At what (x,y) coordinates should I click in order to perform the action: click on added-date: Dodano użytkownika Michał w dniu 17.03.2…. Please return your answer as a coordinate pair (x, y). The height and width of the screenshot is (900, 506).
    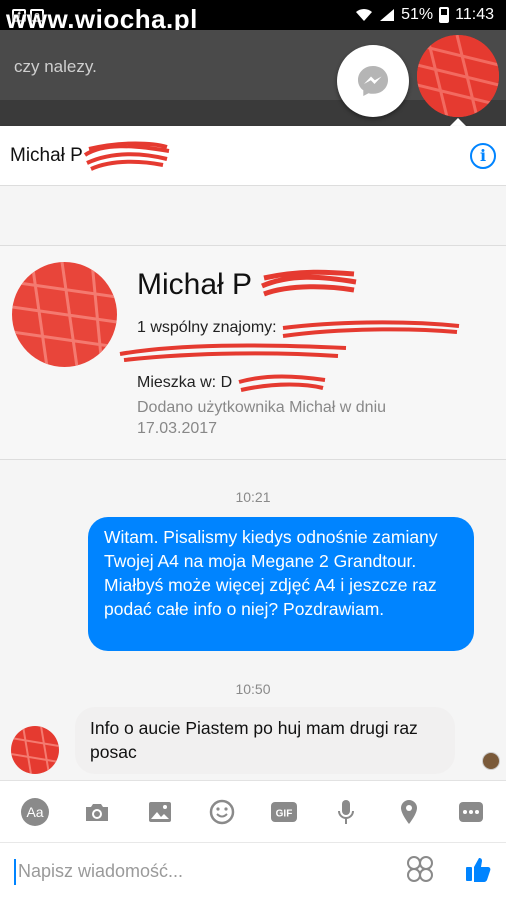
    Looking at the image, I should click on (262, 418).